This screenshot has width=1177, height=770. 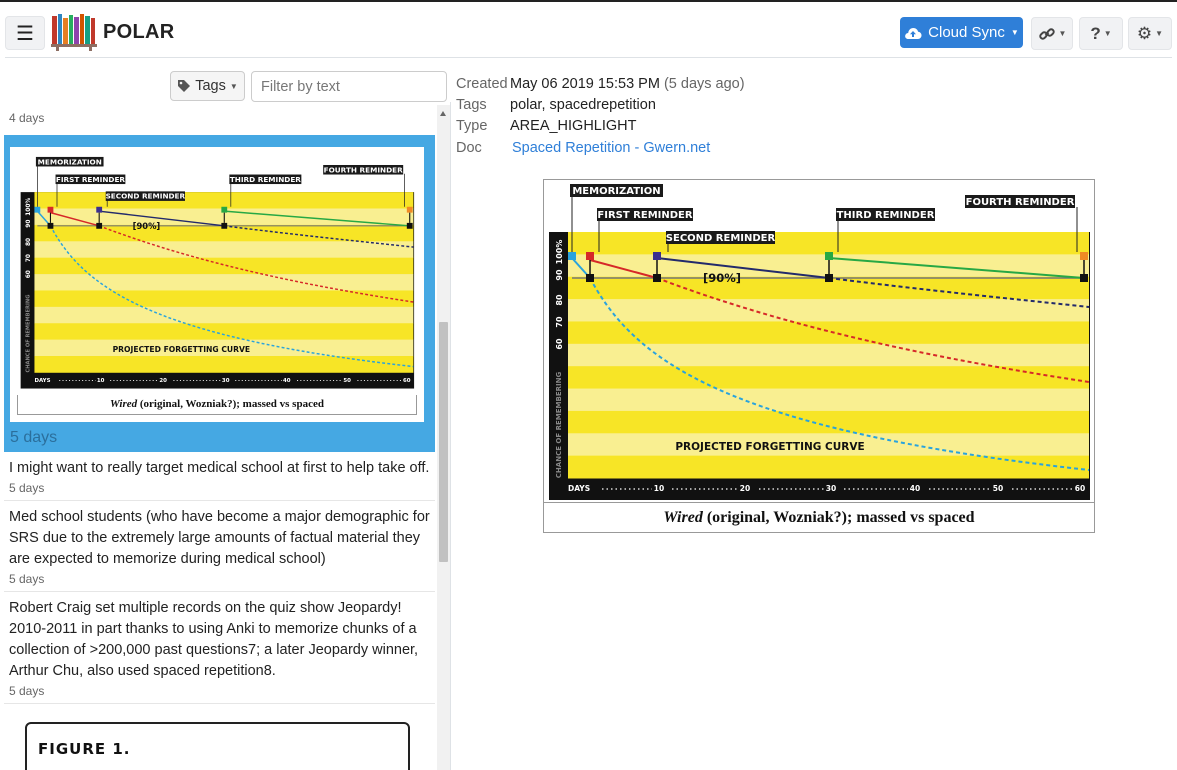 I want to click on tags-filter-button: Tags ▼, so click(x=207, y=86).